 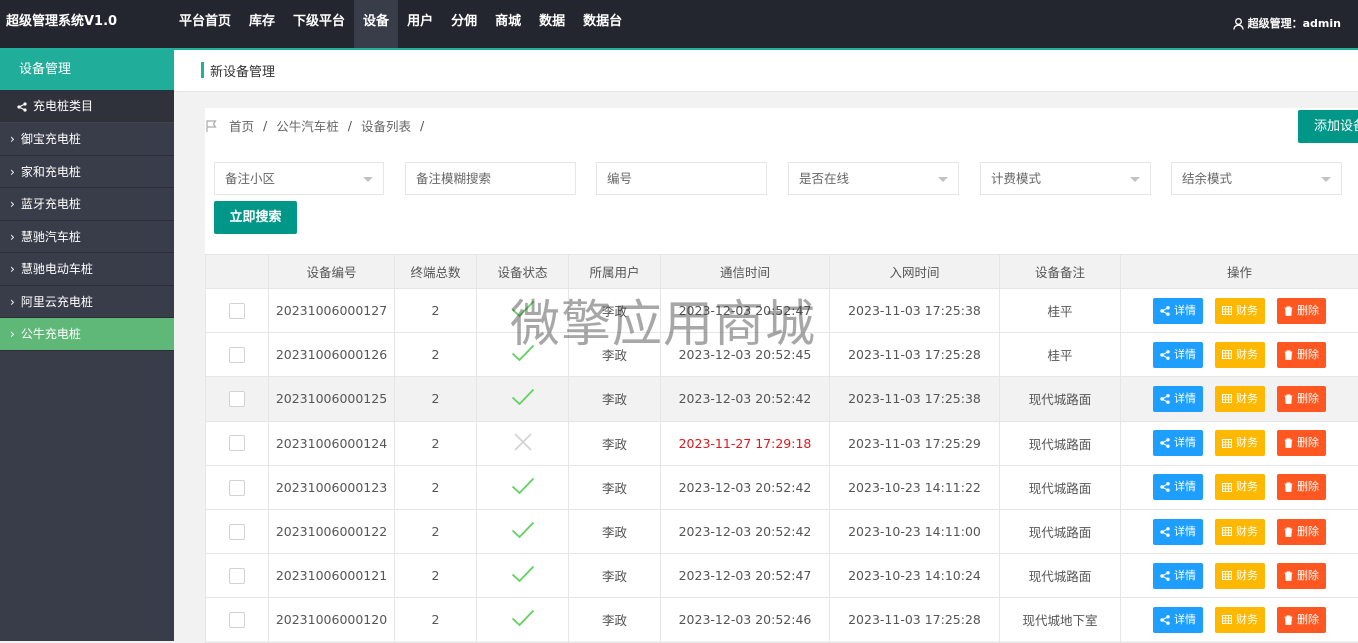 What do you see at coordinates (873, 178) in the screenshot?
I see `online-select: 是否在线` at bounding box center [873, 178].